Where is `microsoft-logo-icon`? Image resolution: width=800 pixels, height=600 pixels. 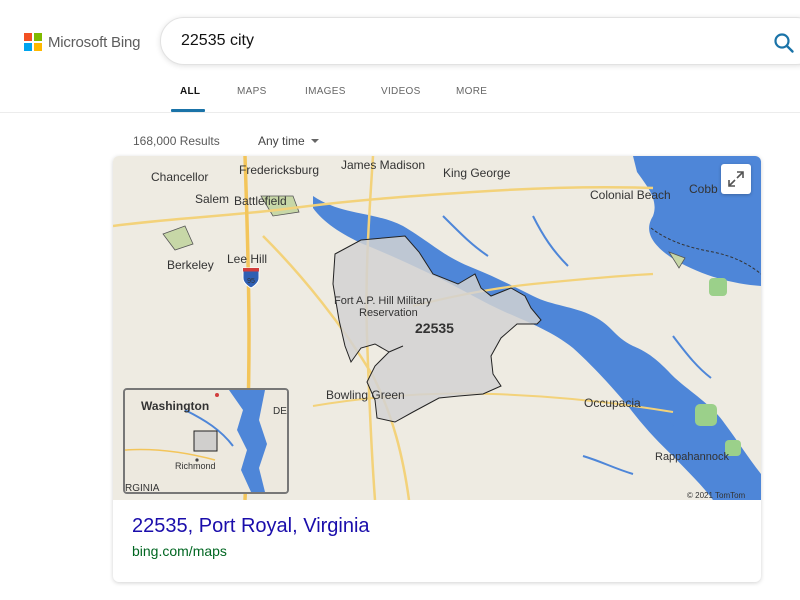 microsoft-logo-icon is located at coordinates (33, 42).